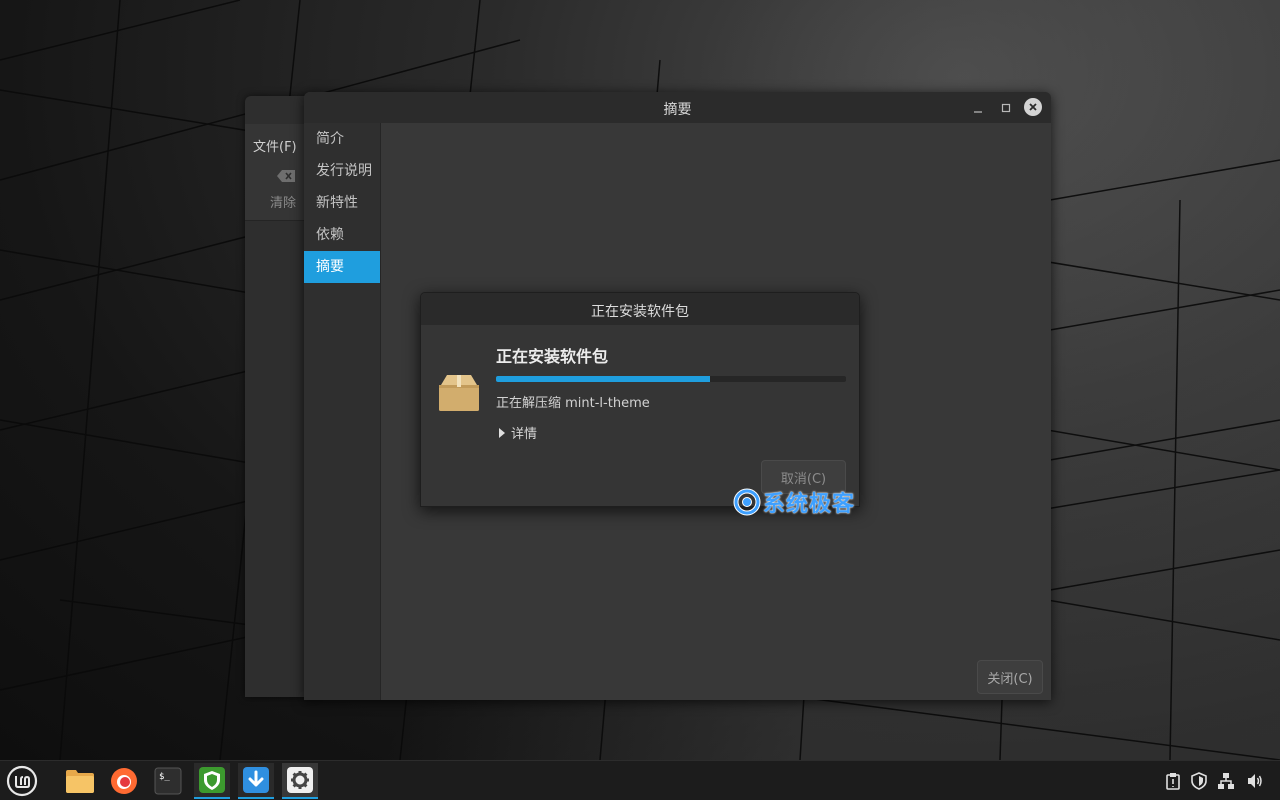 This screenshot has width=1280, height=800. Describe the element at coordinates (573, 403) in the screenshot. I see `install-status-text: 正在解压缩 mint-l-theme` at that location.